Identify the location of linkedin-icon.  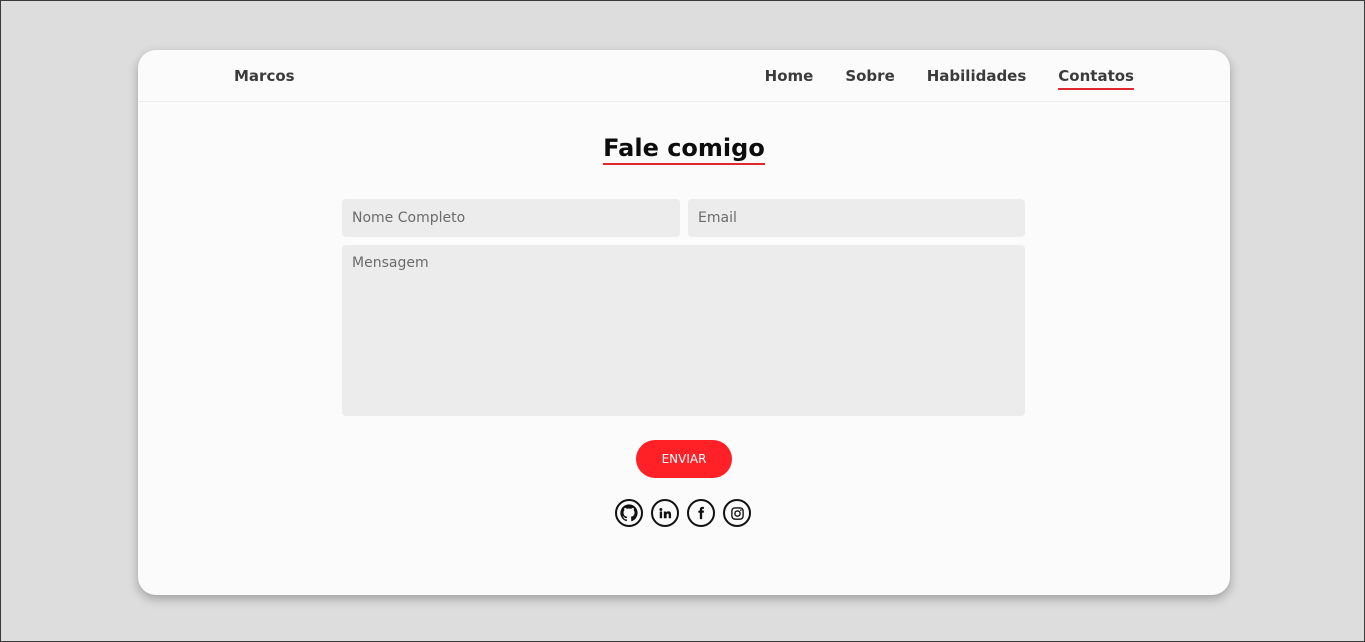
(665, 513).